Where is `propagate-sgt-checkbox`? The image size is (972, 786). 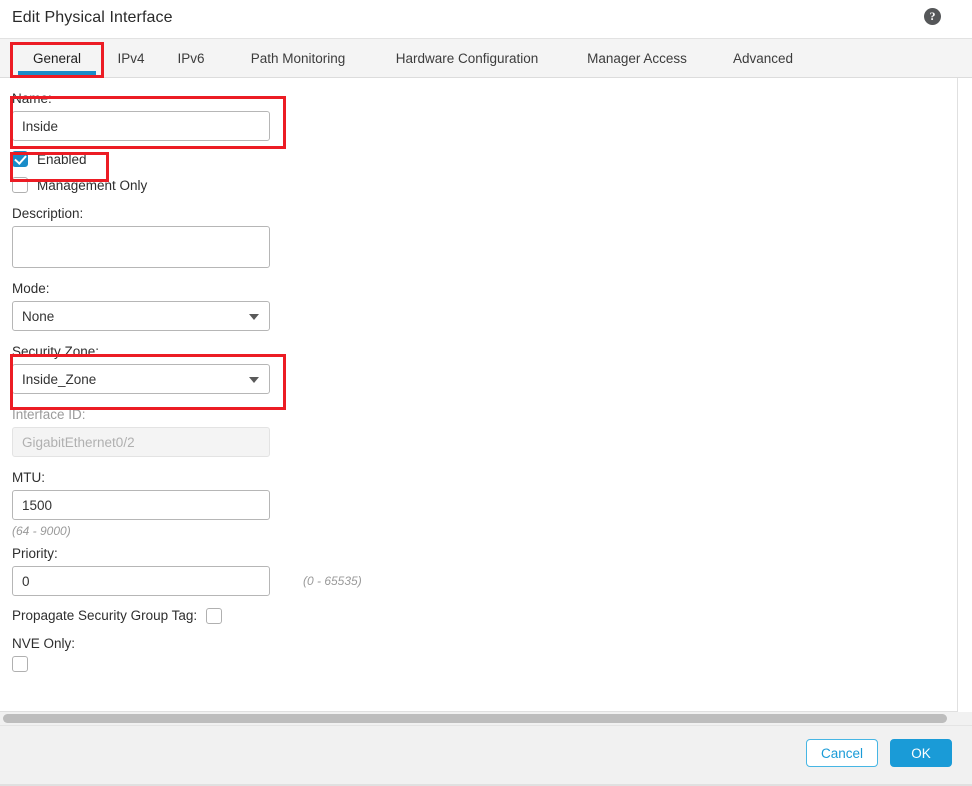 propagate-sgt-checkbox is located at coordinates (214, 615).